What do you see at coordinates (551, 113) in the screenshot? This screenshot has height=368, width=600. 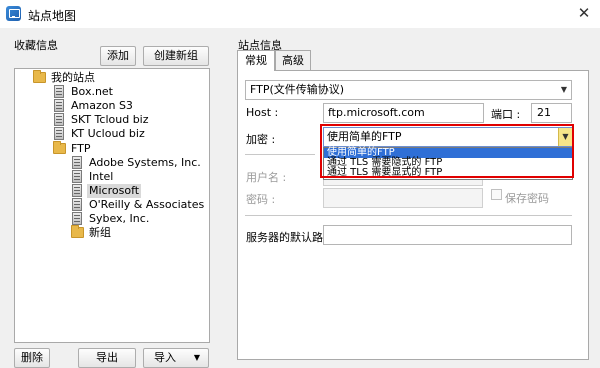 I see `port-input: 21` at bounding box center [551, 113].